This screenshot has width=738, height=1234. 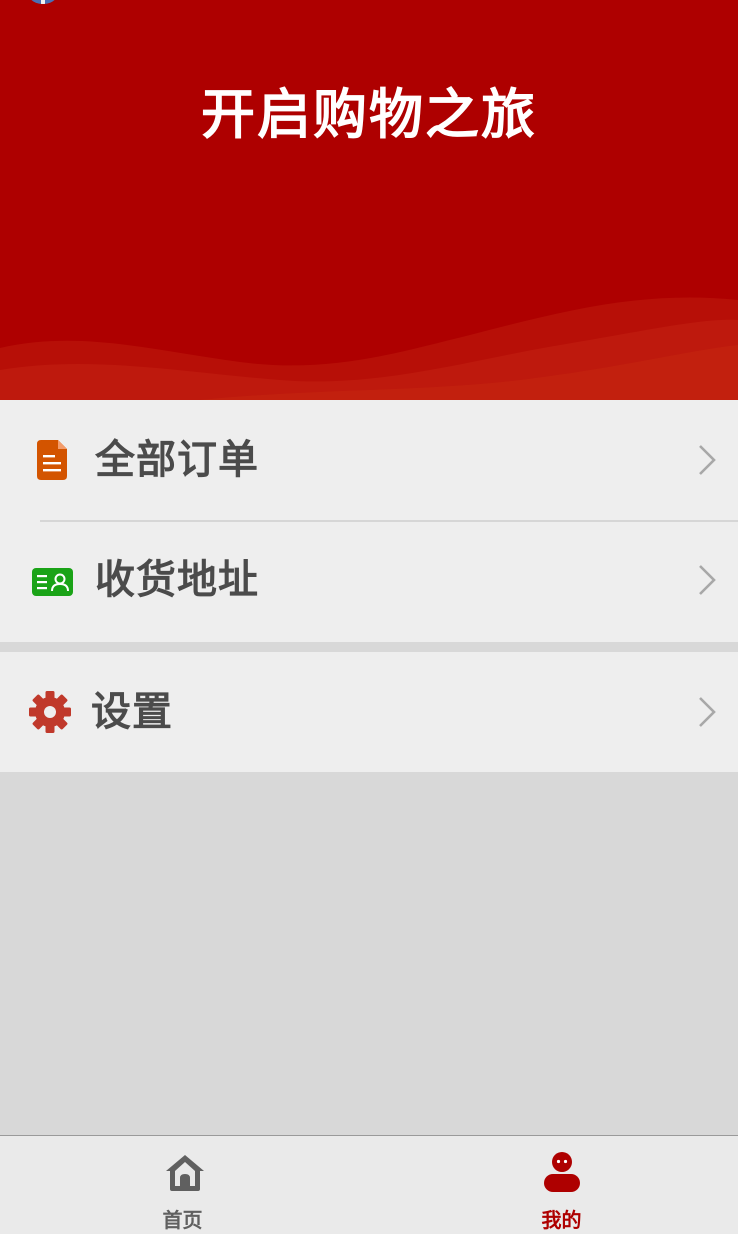 What do you see at coordinates (182, 1220) in the screenshot?
I see `tab-label: 首页` at bounding box center [182, 1220].